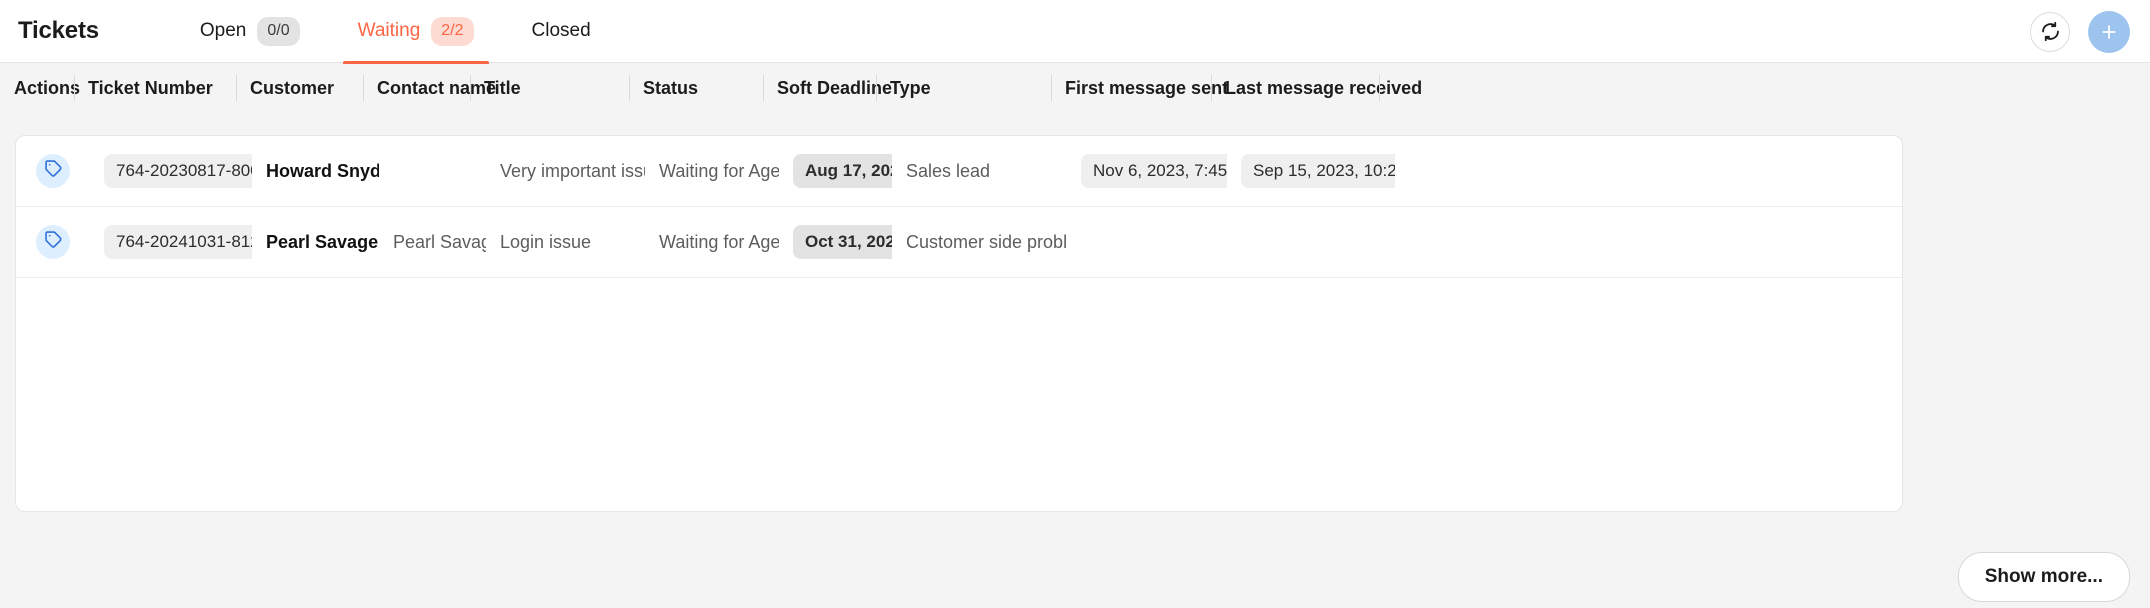  Describe the element at coordinates (1311, 242) in the screenshot. I see `row-last-message-cell` at that location.